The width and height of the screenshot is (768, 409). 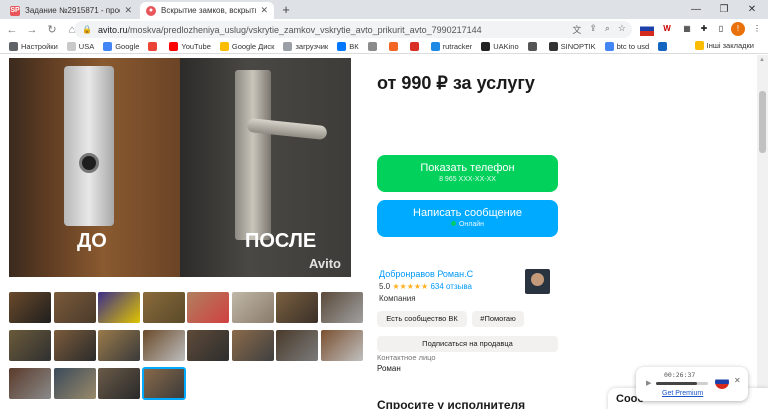 What do you see at coordinates (312, 46) in the screenshot?
I see `bookmark-label: загрузчик` at bounding box center [312, 46].